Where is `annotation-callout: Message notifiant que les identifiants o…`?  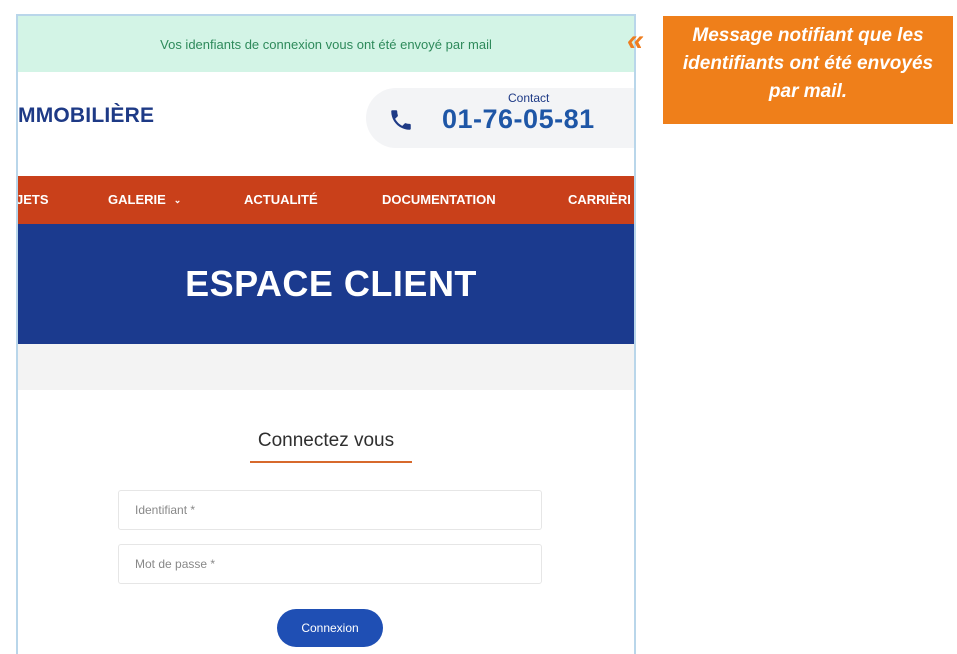 annotation-callout: Message notifiant que les identifiants o… is located at coordinates (808, 70).